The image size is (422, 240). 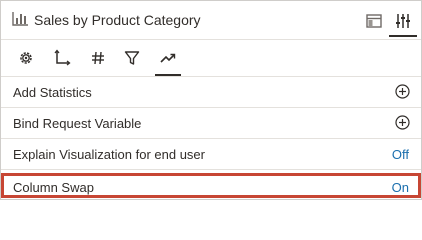 I want to click on tab-filter, so click(x=132, y=58).